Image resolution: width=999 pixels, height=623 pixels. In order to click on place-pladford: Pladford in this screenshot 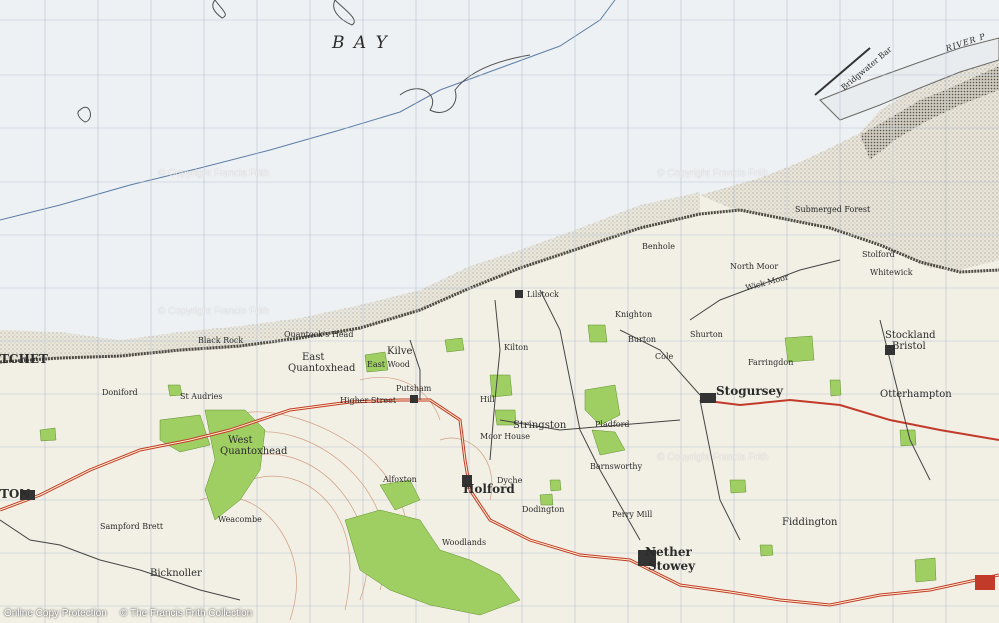, I will do `click(612, 424)`.